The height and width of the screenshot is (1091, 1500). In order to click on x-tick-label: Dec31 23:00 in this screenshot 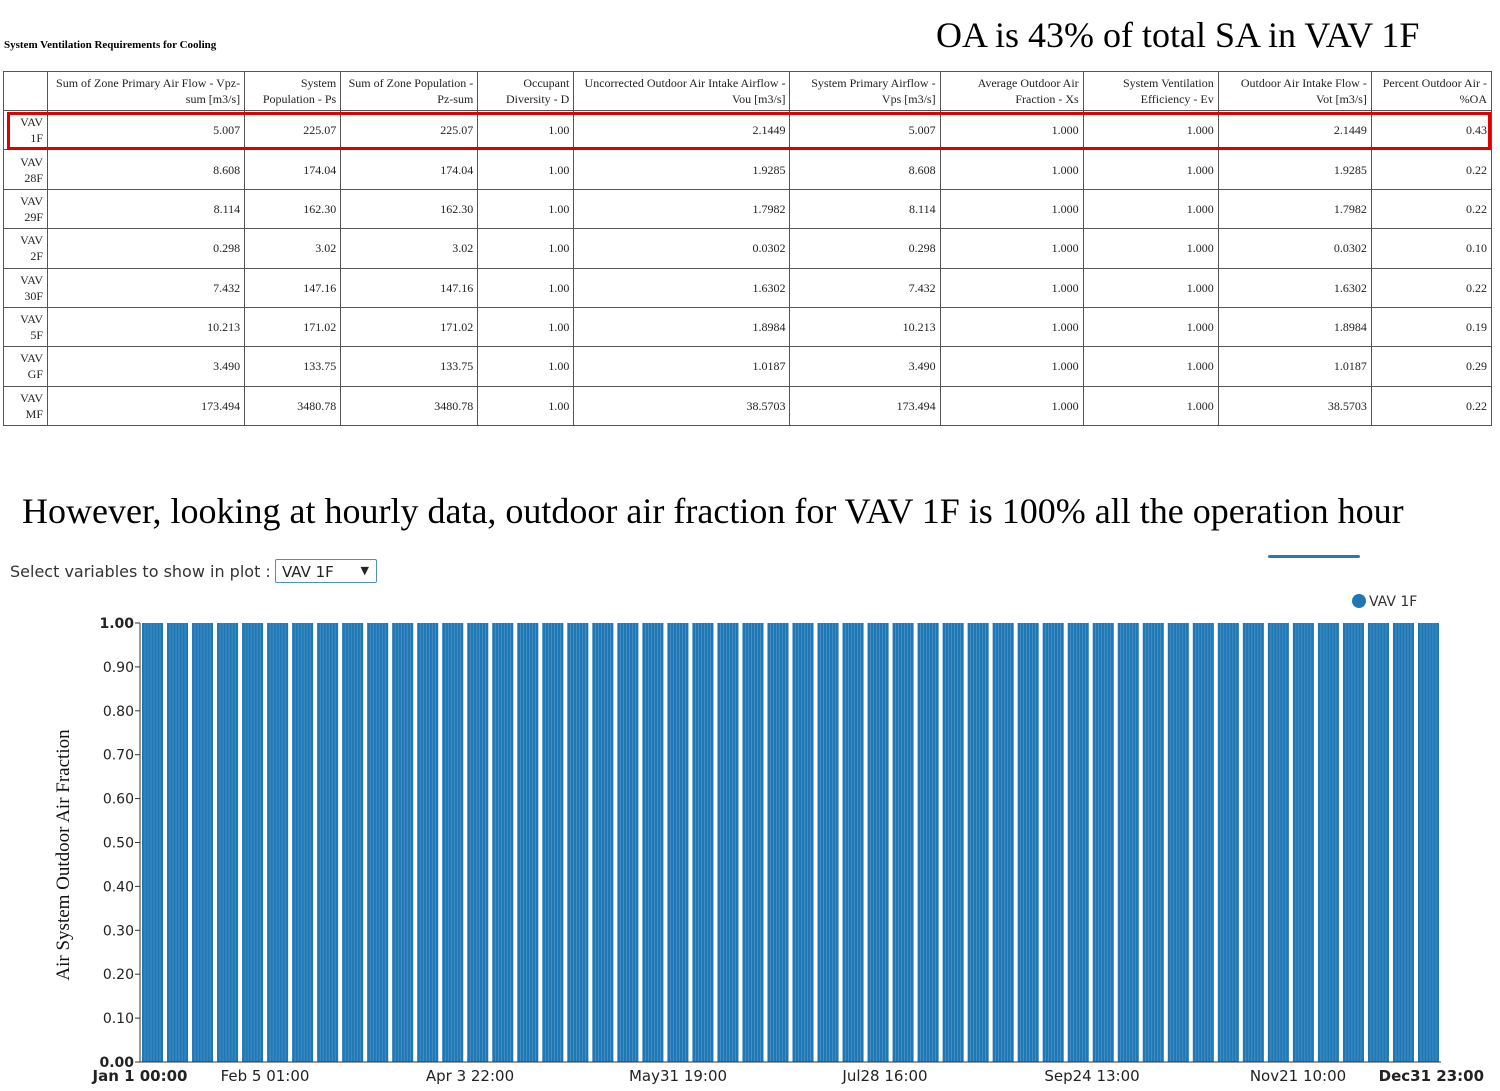, I will do `click(1431, 1076)`.